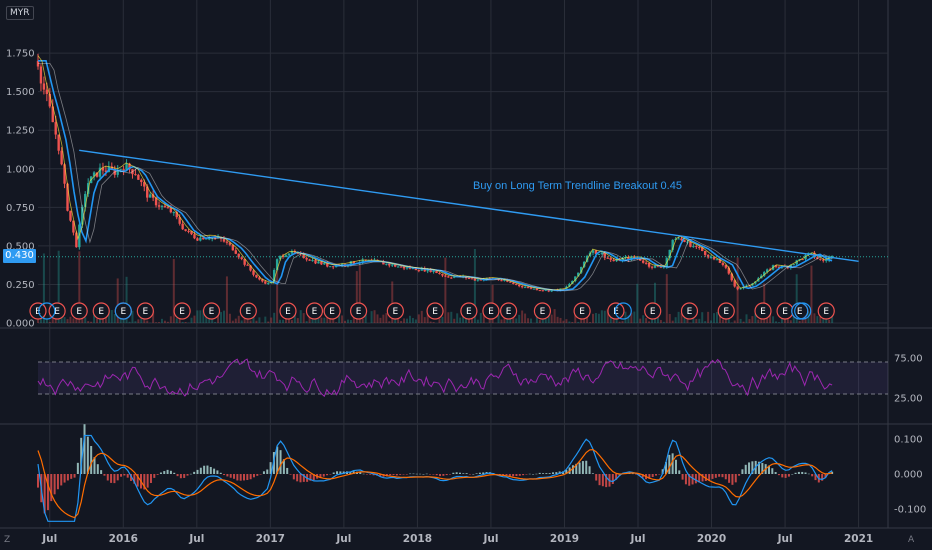 Image resolution: width=932 pixels, height=550 pixels. What do you see at coordinates (908, 475) in the screenshot?
I see `macd-tick-label: 0.000` at bounding box center [908, 475].